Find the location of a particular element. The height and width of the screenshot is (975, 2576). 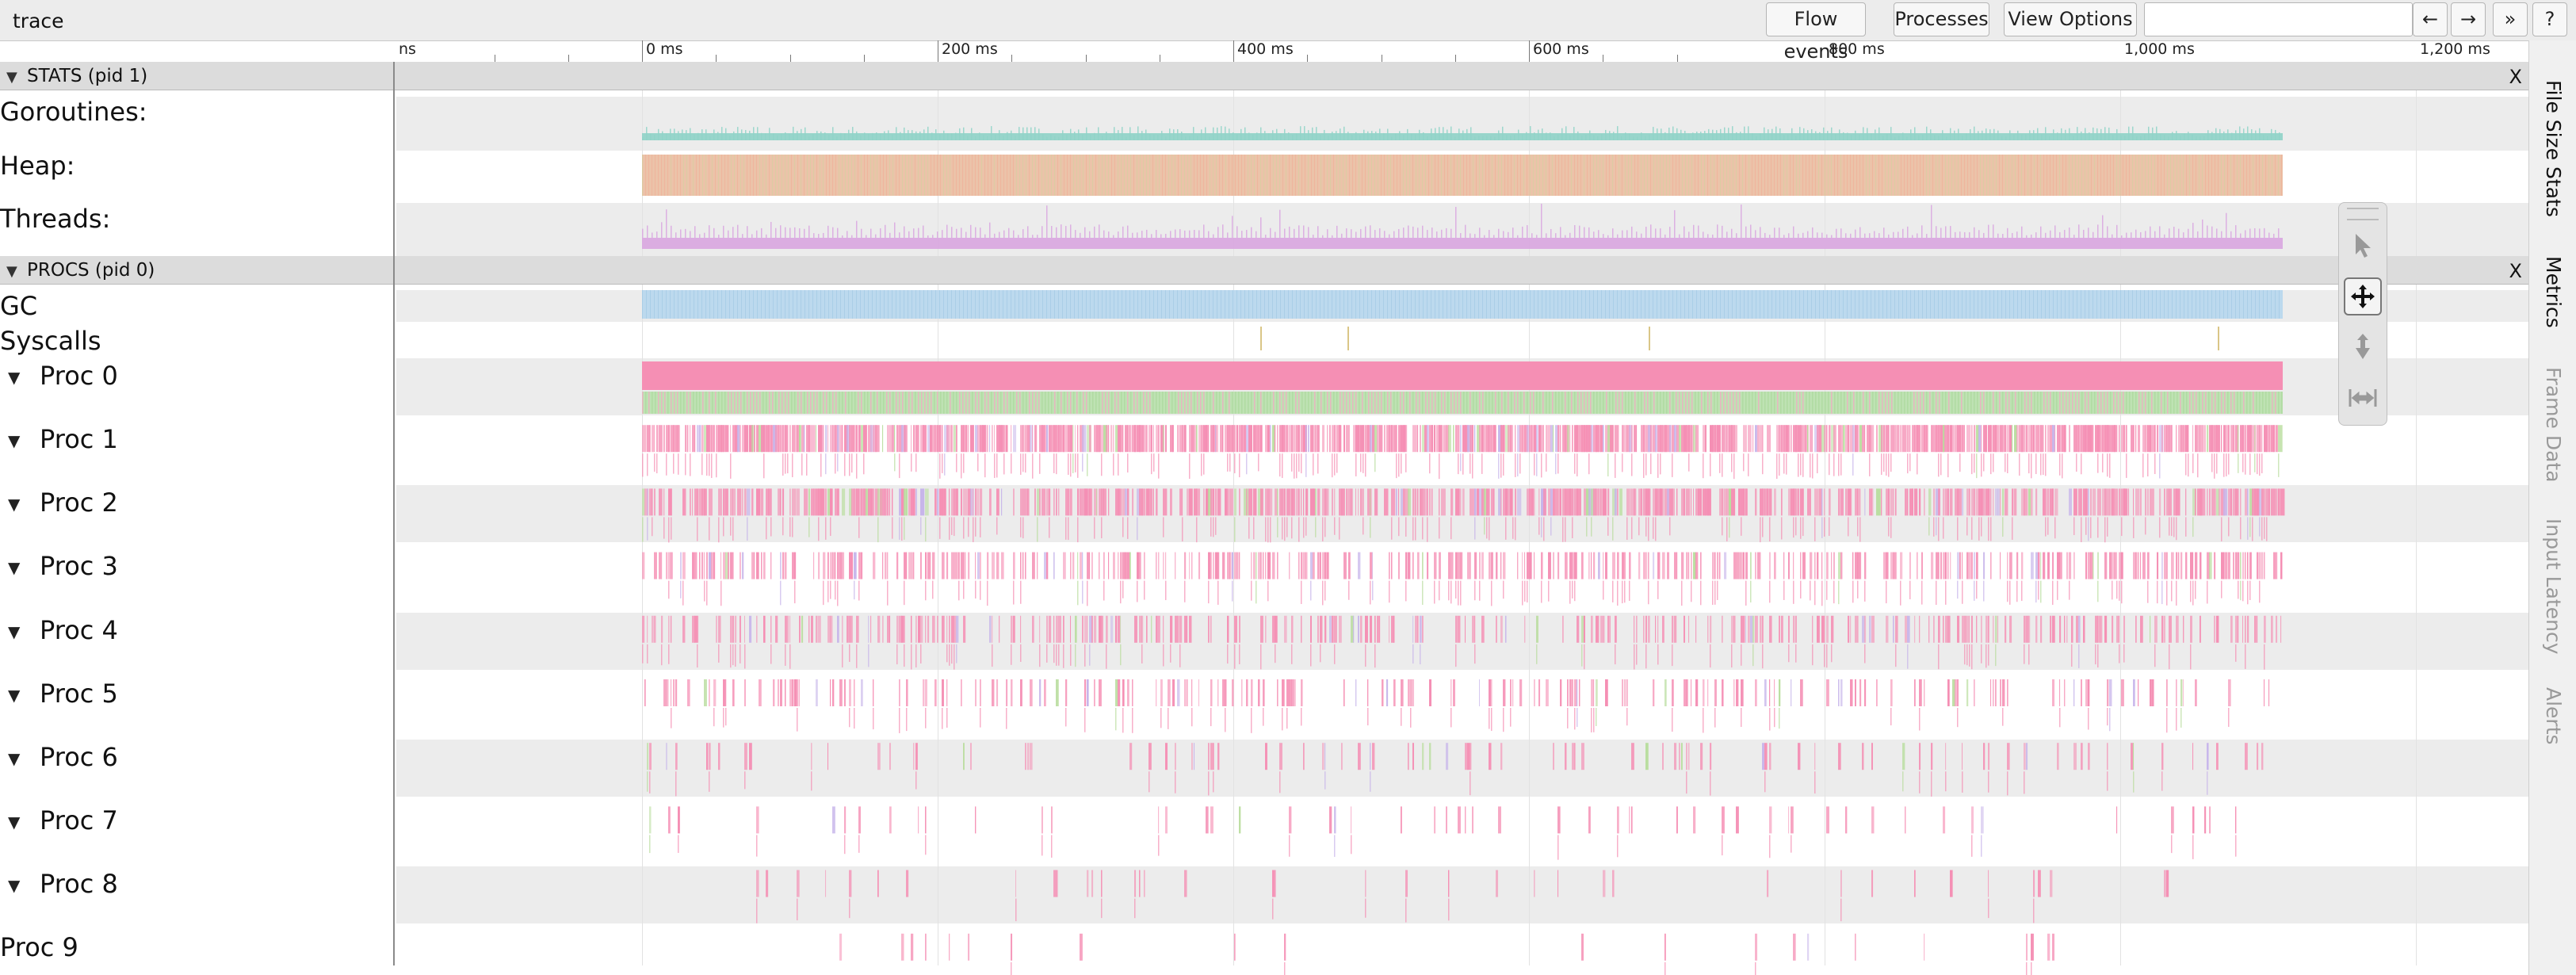

syscall-slice is located at coordinates (1649, 338).